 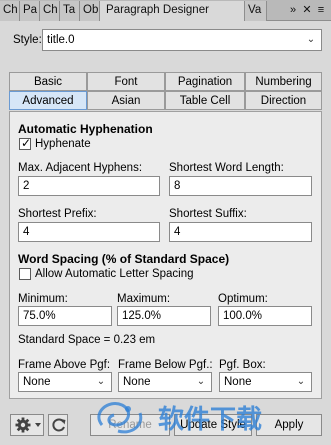 I want to click on checkmark-icon: ✓, so click(x=26, y=143).